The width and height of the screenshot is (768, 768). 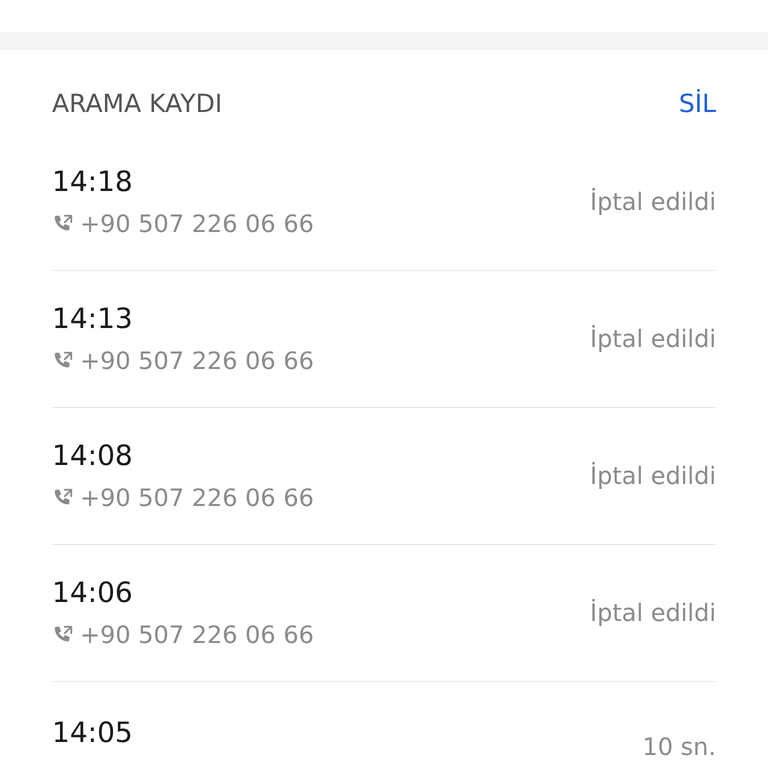 What do you see at coordinates (93, 319) in the screenshot?
I see `call-time: 14:13` at bounding box center [93, 319].